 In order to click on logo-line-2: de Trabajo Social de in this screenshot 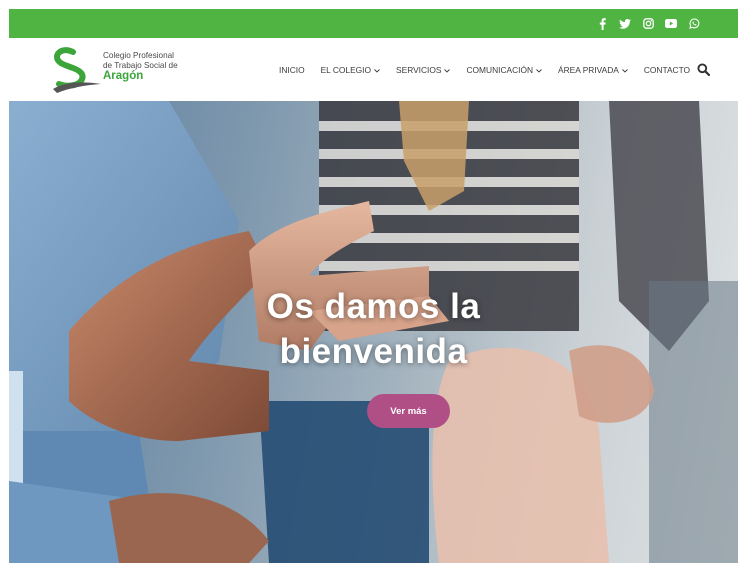, I will do `click(140, 65)`.